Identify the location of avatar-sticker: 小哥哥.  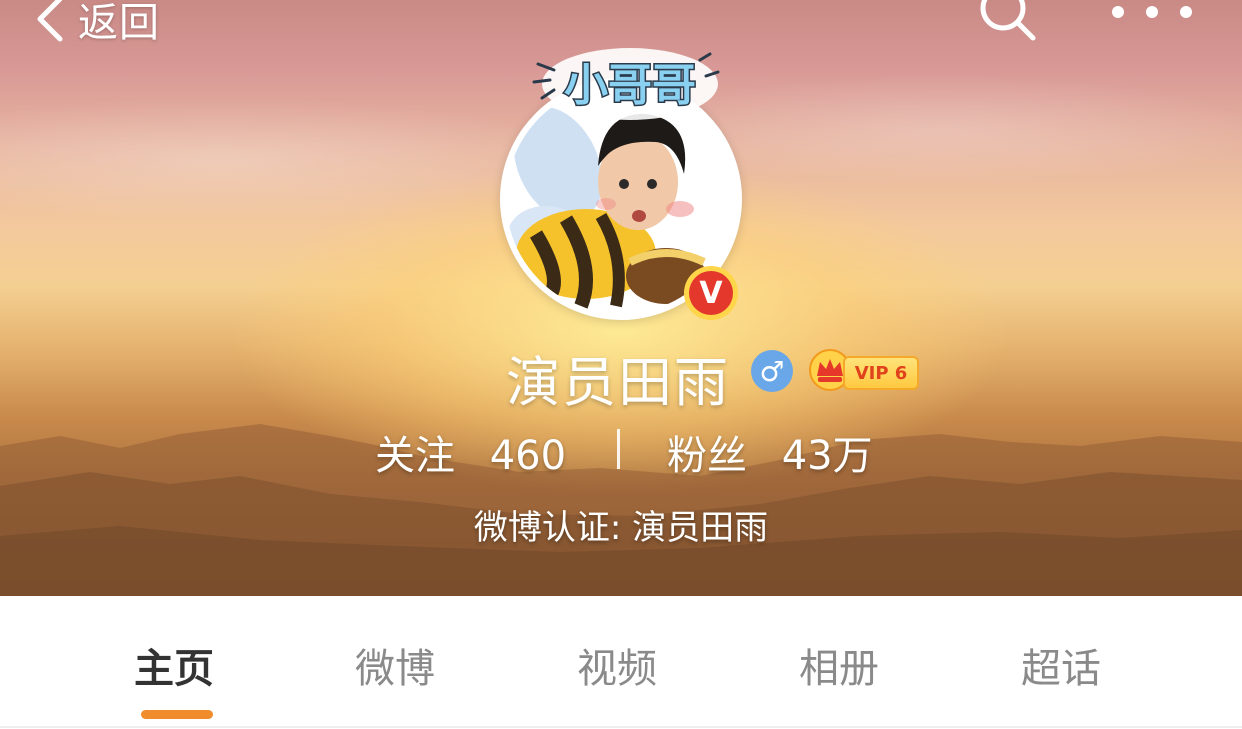
(622, 87).